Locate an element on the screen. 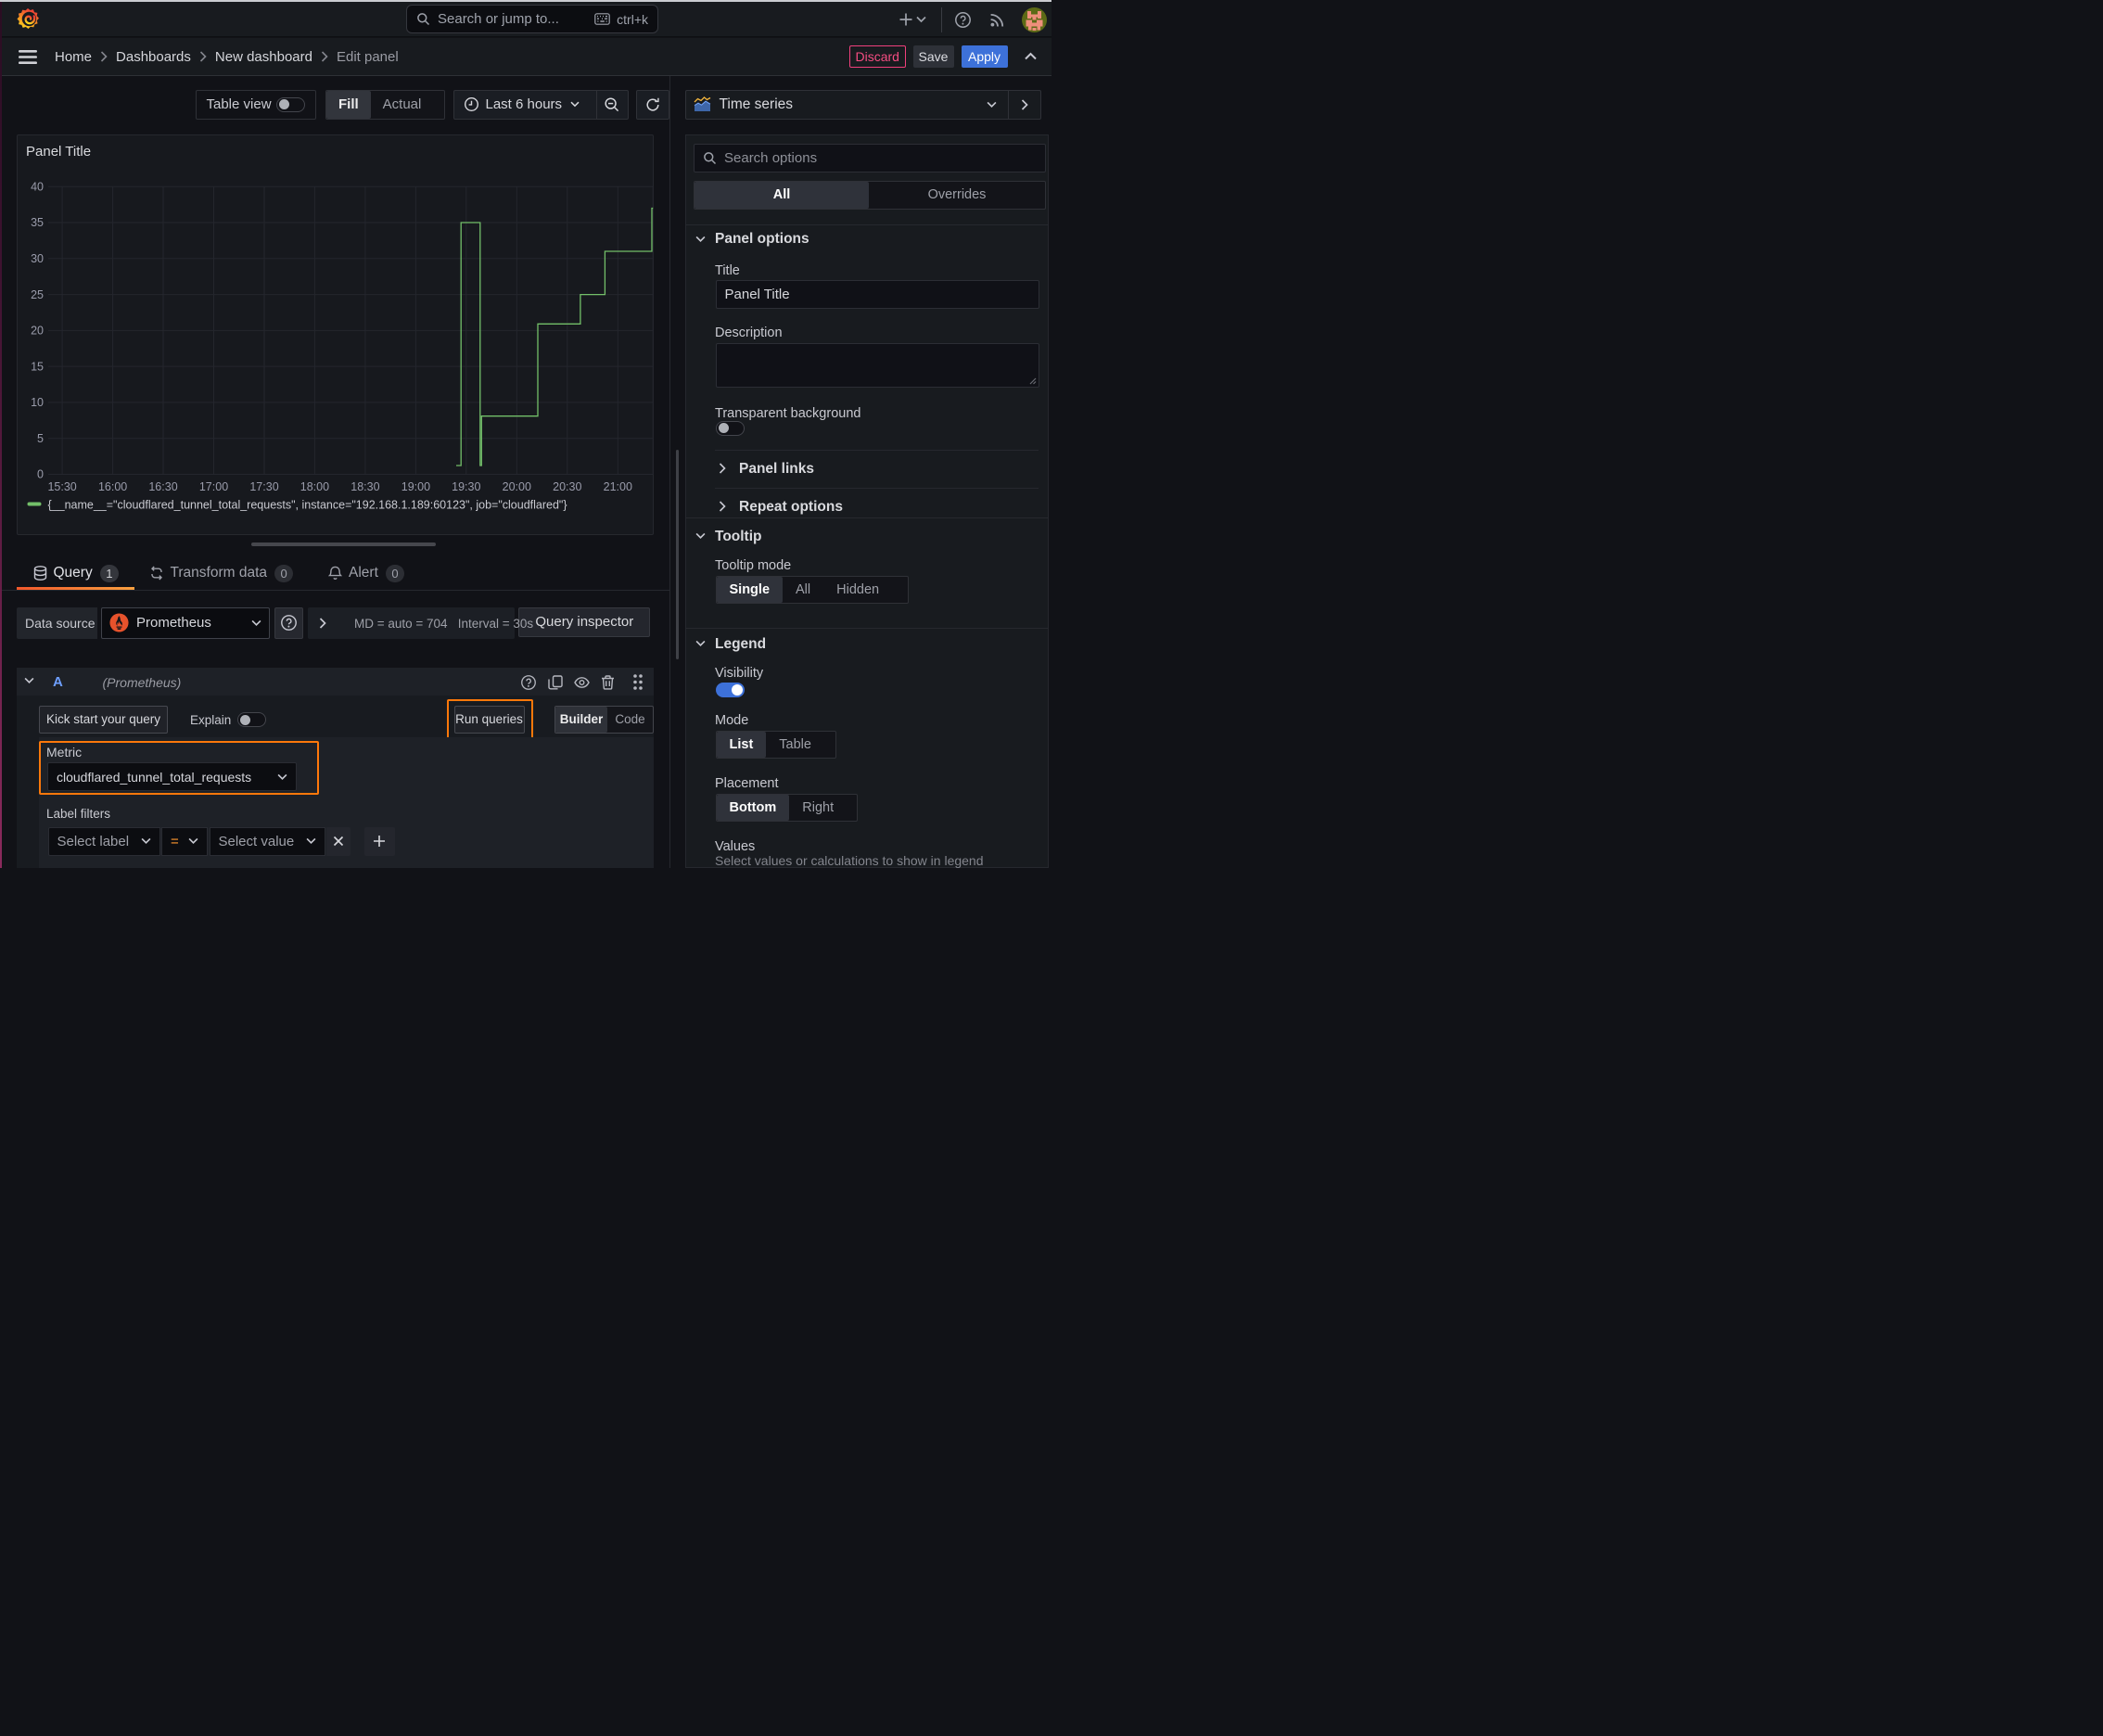  svg-text: 15 is located at coordinates (37, 366).